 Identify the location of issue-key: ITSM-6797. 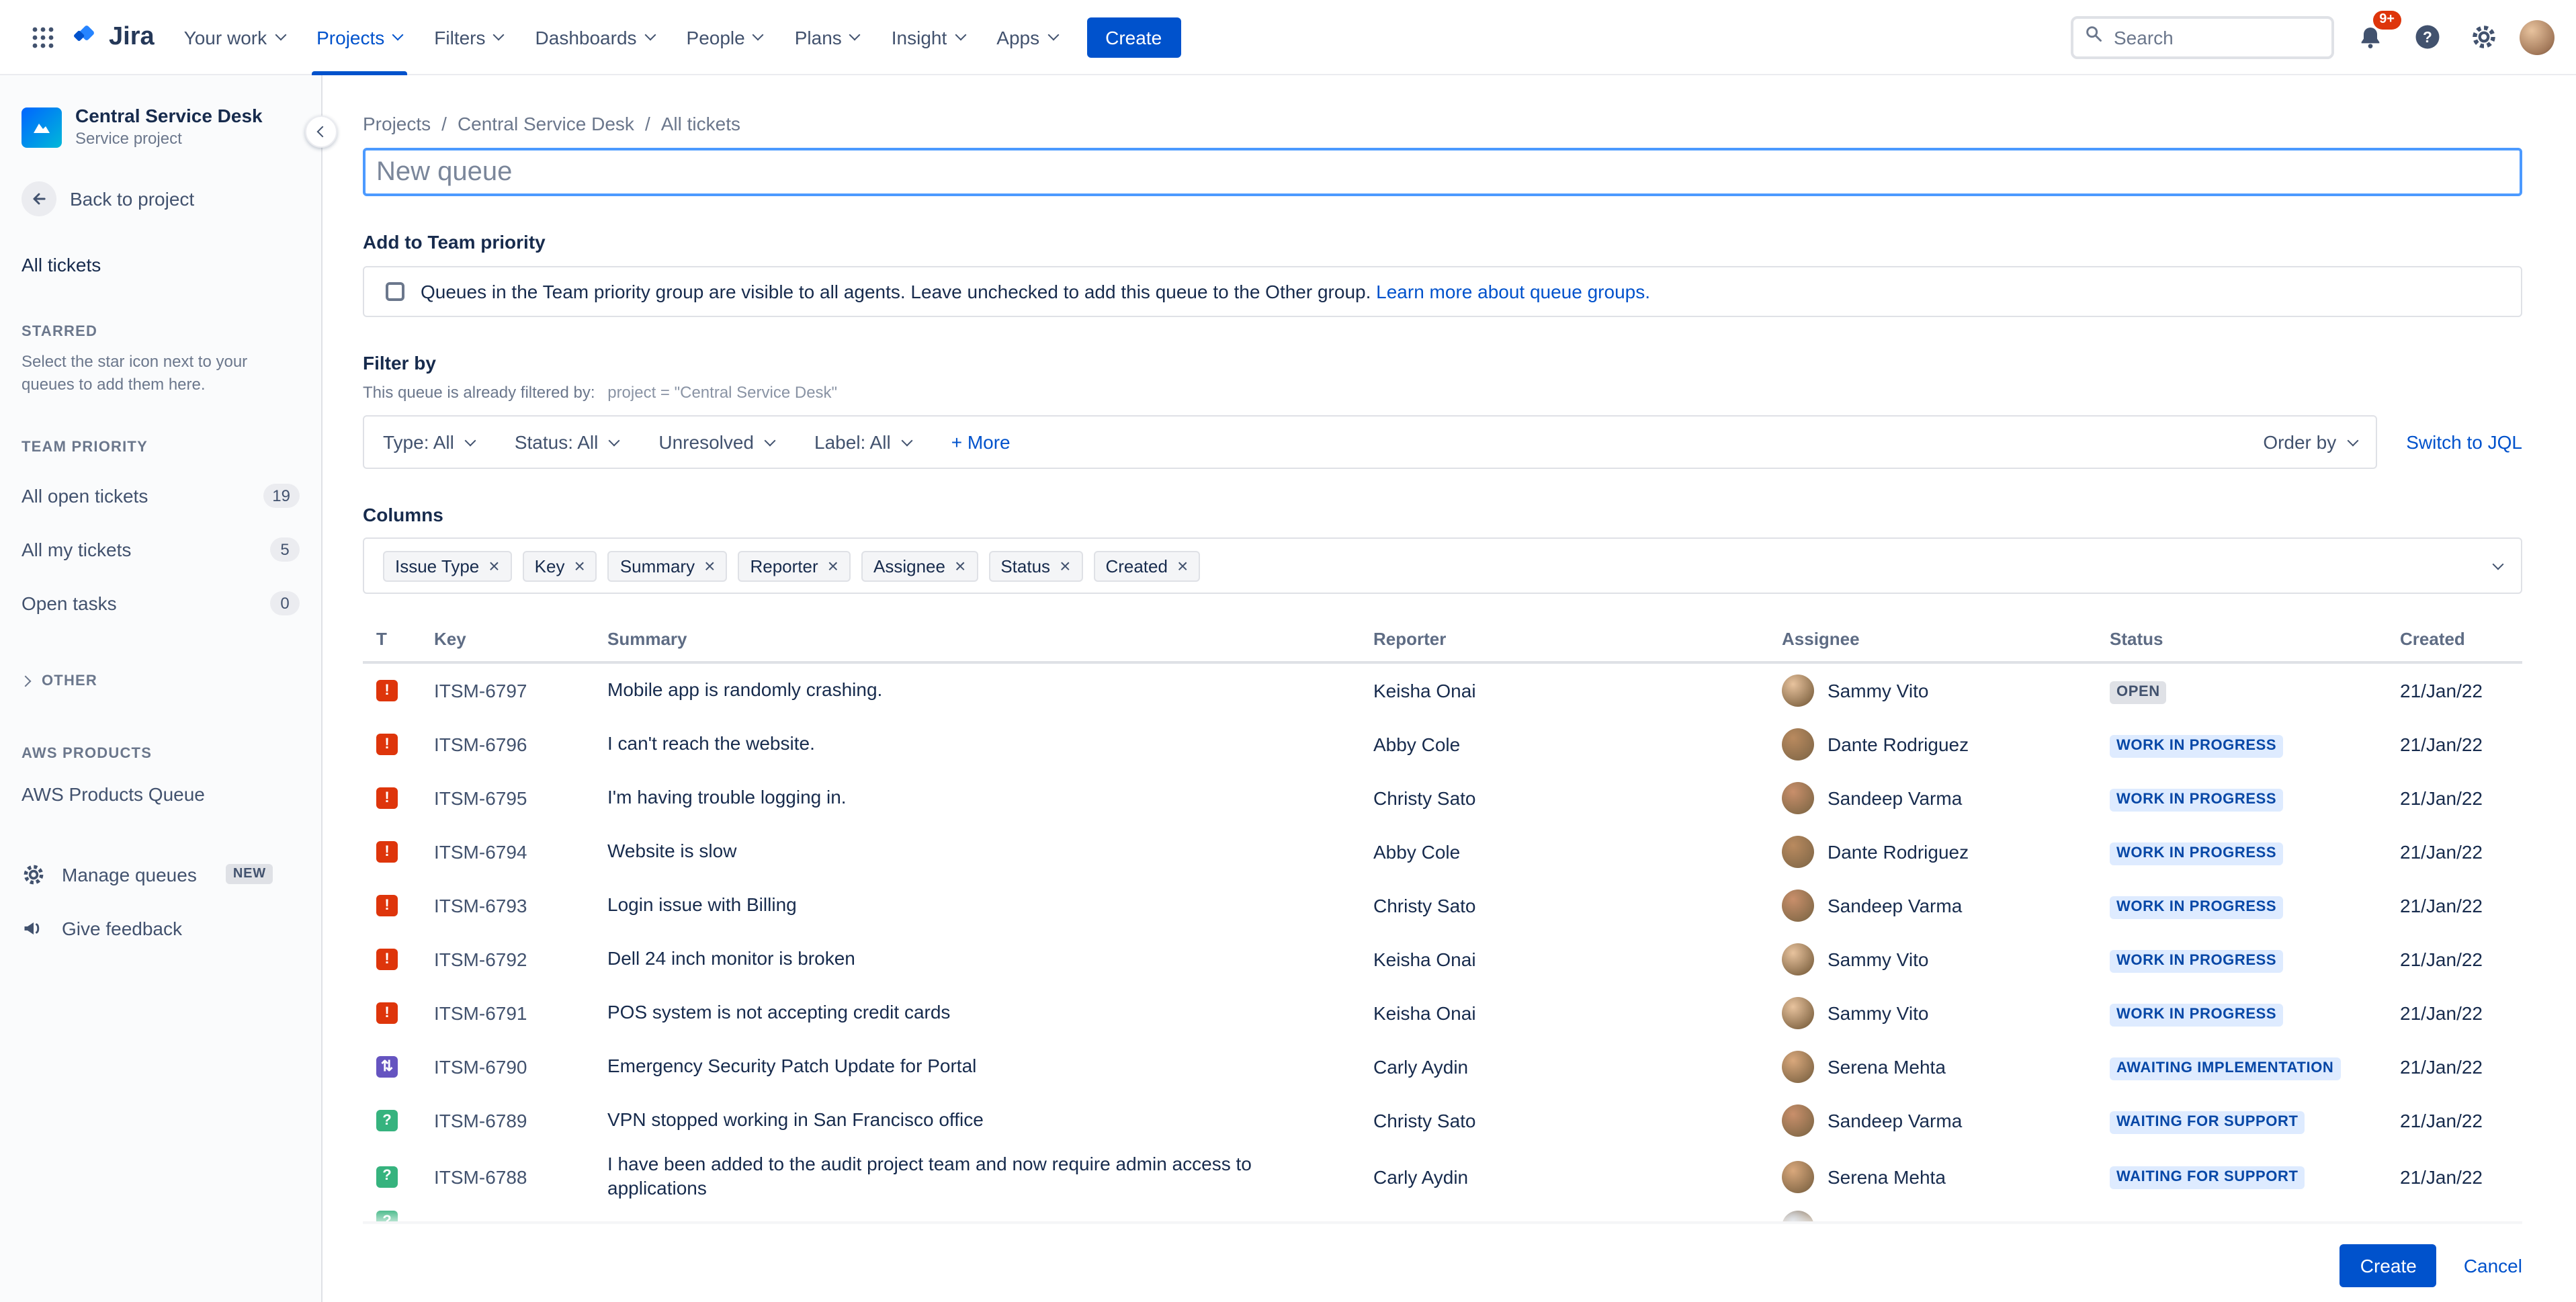
(520, 691).